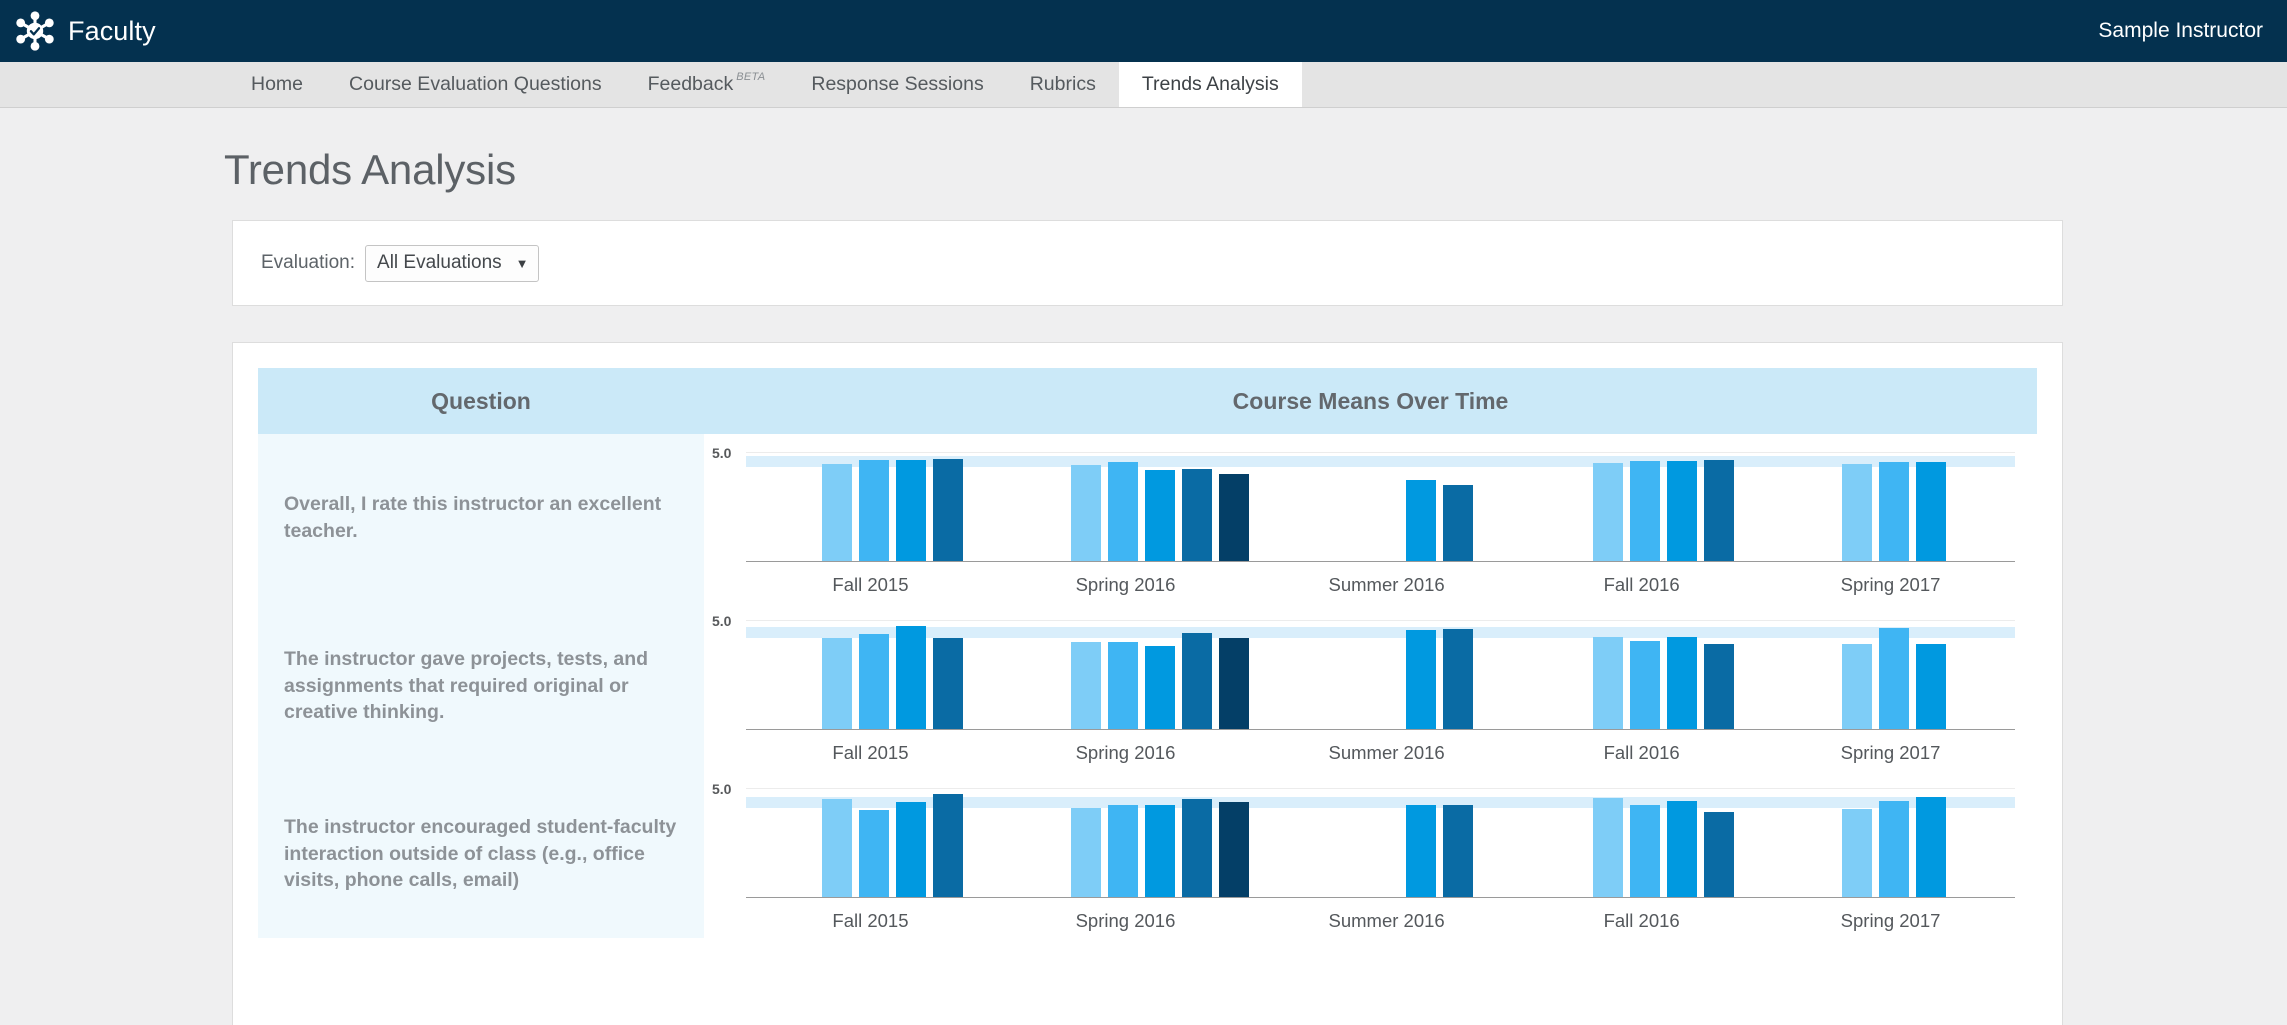 This screenshot has height=1025, width=2287. Describe the element at coordinates (452, 263) in the screenshot. I see `evaluation-select: All Evaluations ▼` at that location.